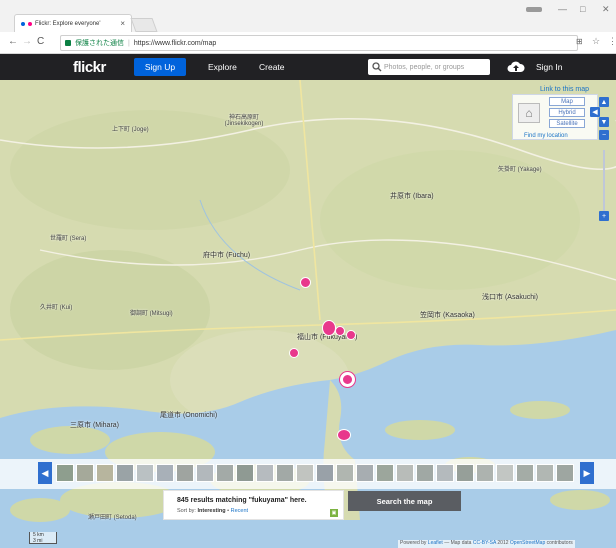  I want to click on map-scale: 5 km 3 mi, so click(43, 538).